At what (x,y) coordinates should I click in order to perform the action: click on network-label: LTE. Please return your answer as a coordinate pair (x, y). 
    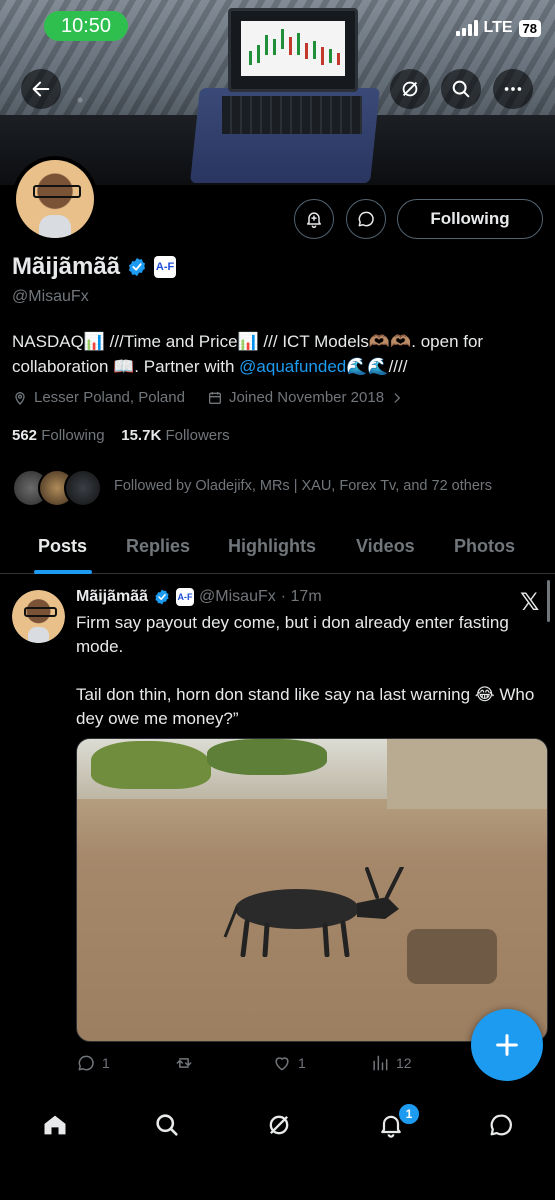
    Looking at the image, I should click on (498, 27).